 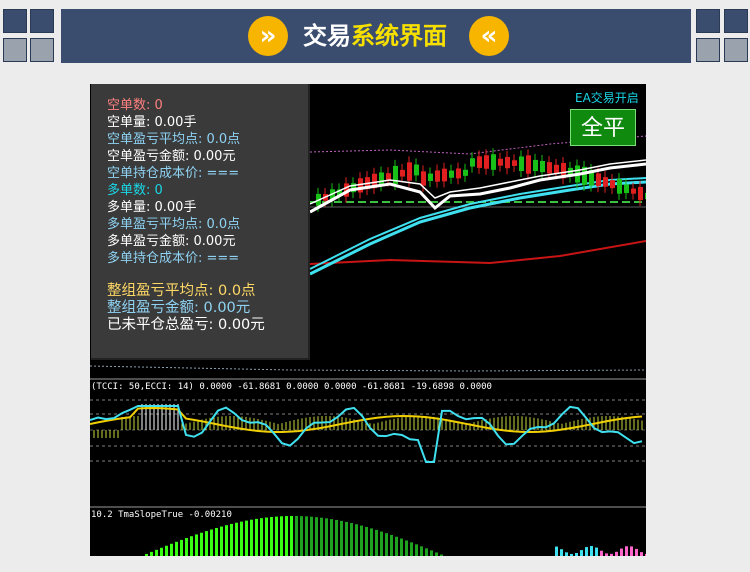 I want to click on position-stat-line: 空单盈亏平均点: 0.0点, so click(x=174, y=139).